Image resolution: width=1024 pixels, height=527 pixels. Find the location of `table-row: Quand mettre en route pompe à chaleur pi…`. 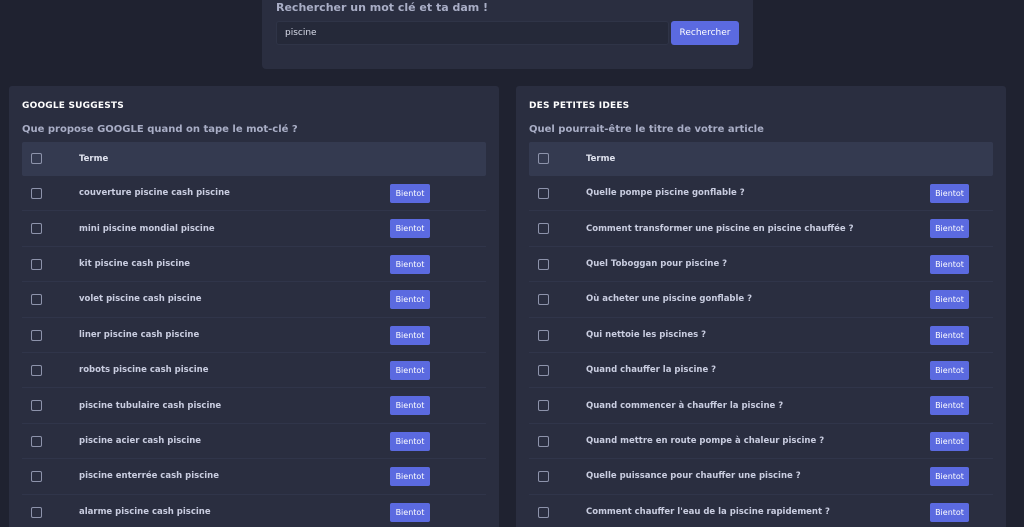

table-row: Quand mettre en route pompe à chaleur pi… is located at coordinates (761, 442).